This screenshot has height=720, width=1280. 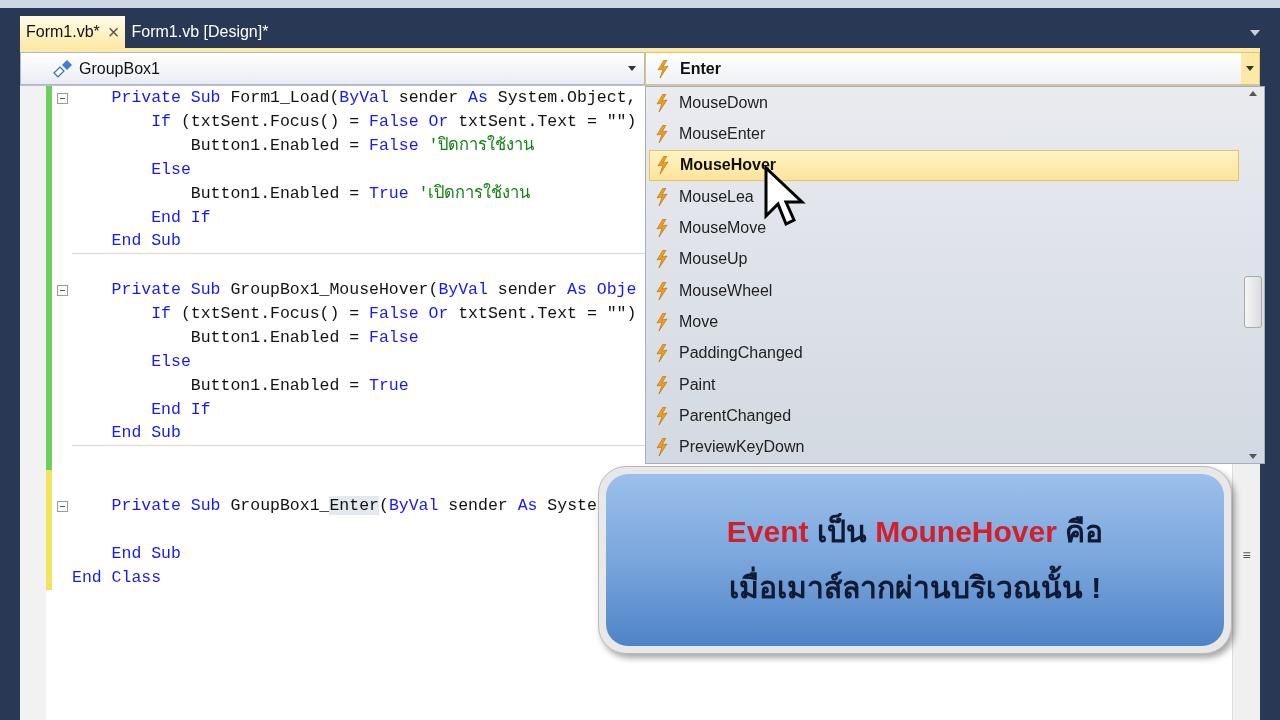 I want to click on code-line: Private Sub GroupBox1_Enter(ByVal sender As Syste, so click(x=353, y=505).